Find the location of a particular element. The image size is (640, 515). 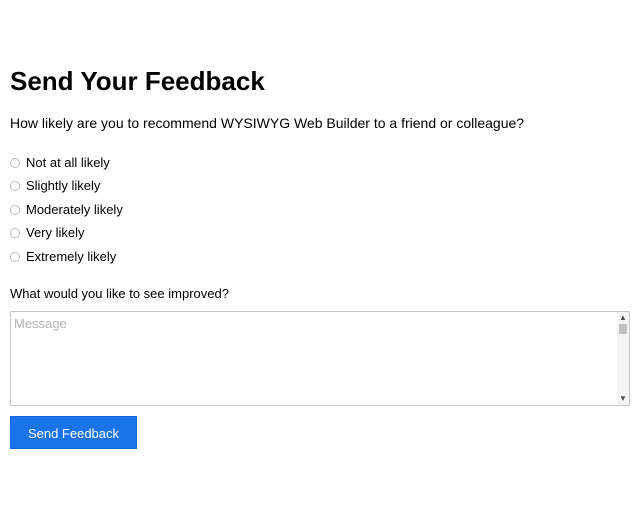

chevron-up-icon: ▲ is located at coordinates (623, 318).